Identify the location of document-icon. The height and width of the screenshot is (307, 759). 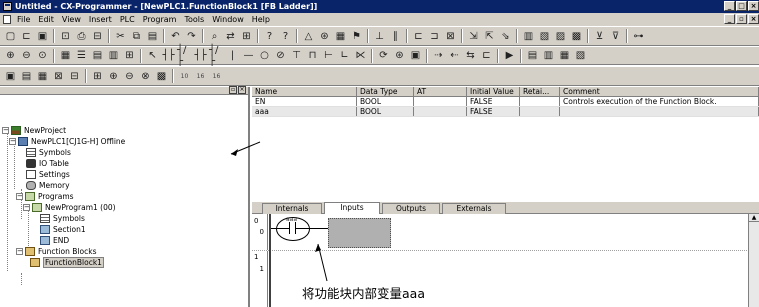
(7, 19).